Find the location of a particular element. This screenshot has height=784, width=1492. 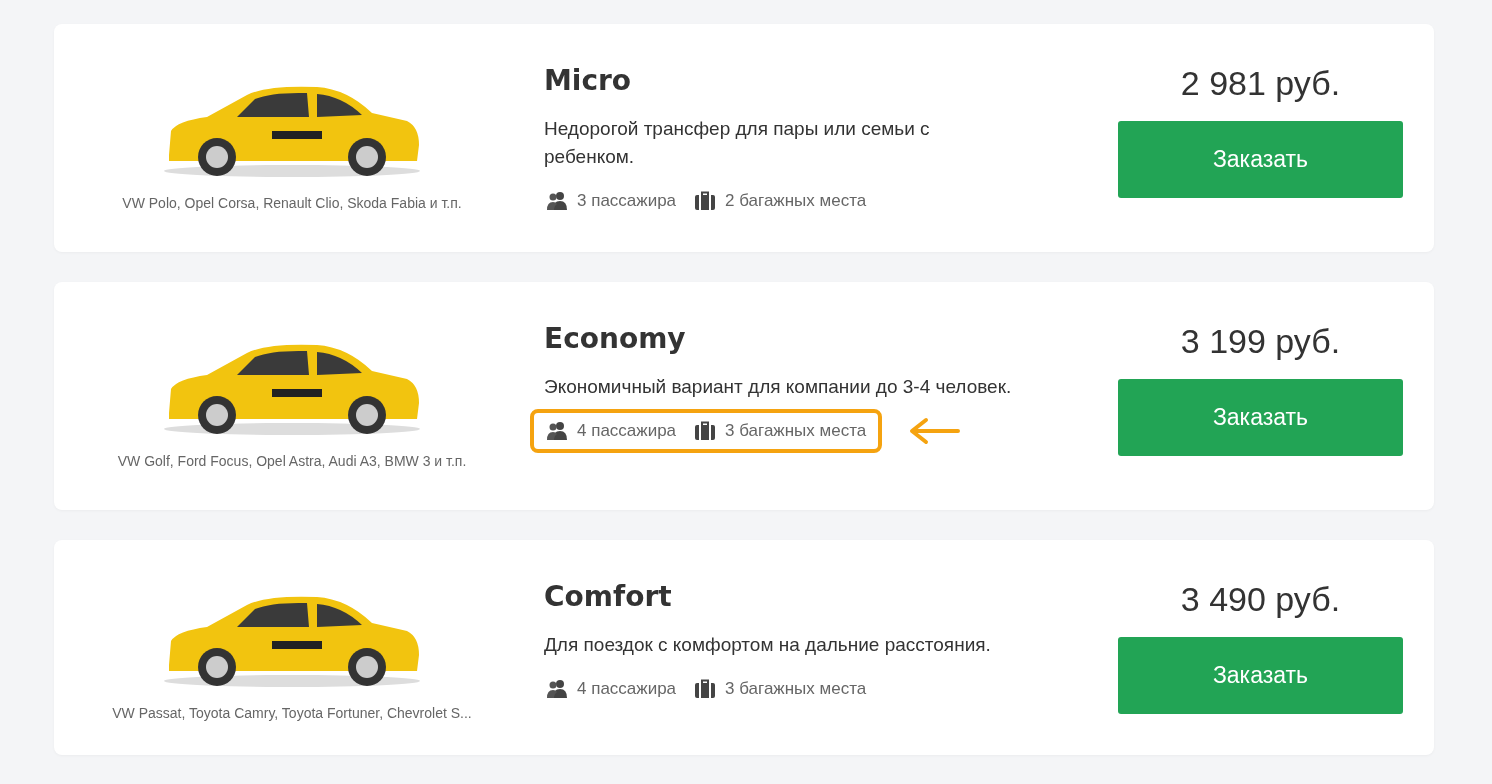

tariff-description: Экономичный вариант для компании до 3-4 человек. is located at coordinates (778, 387).